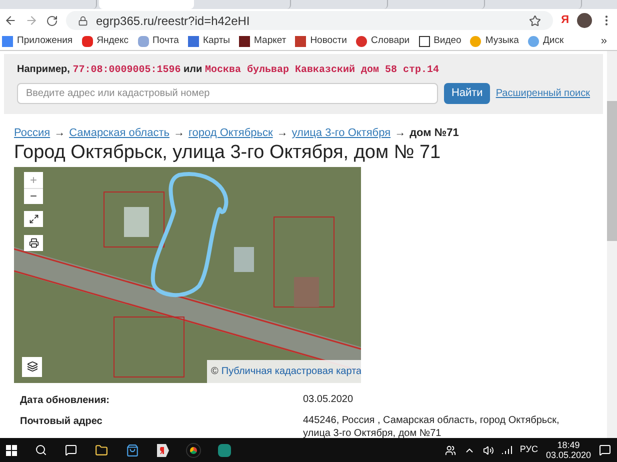 This screenshot has width=617, height=462. I want to click on store-icon, so click(132, 450).